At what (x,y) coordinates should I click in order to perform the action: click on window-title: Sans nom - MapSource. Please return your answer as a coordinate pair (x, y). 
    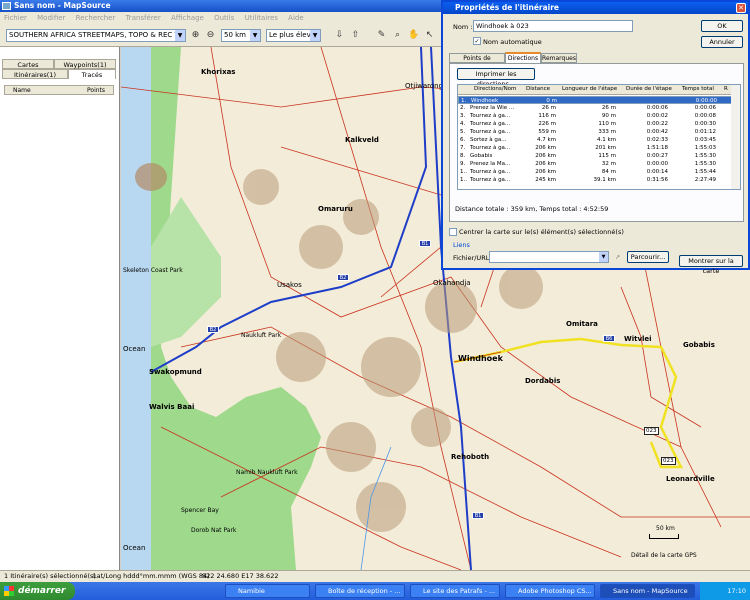
    Looking at the image, I should click on (62, 5).